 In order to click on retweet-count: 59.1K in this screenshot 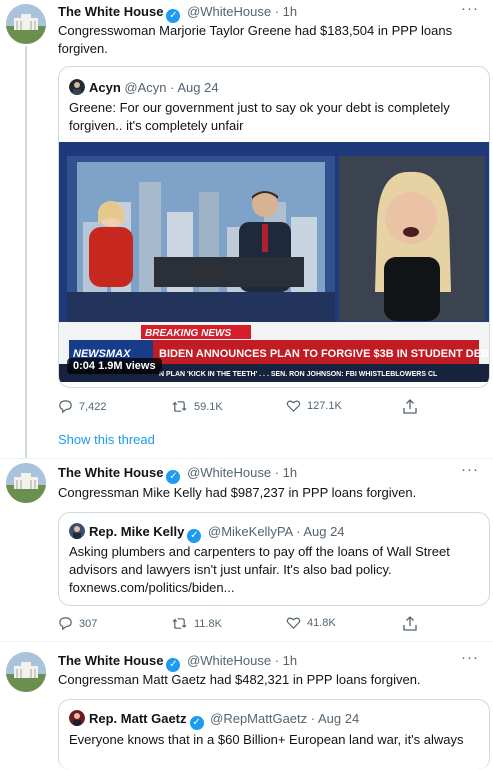, I will do `click(208, 406)`.